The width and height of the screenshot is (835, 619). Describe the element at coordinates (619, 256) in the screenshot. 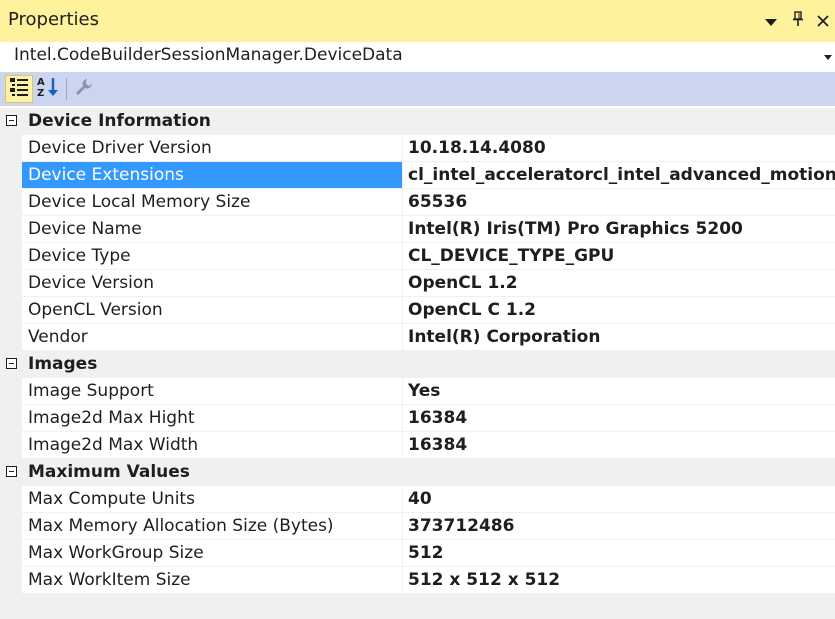

I see `property-value: CL_DEVICE_TYPE_GPU` at that location.